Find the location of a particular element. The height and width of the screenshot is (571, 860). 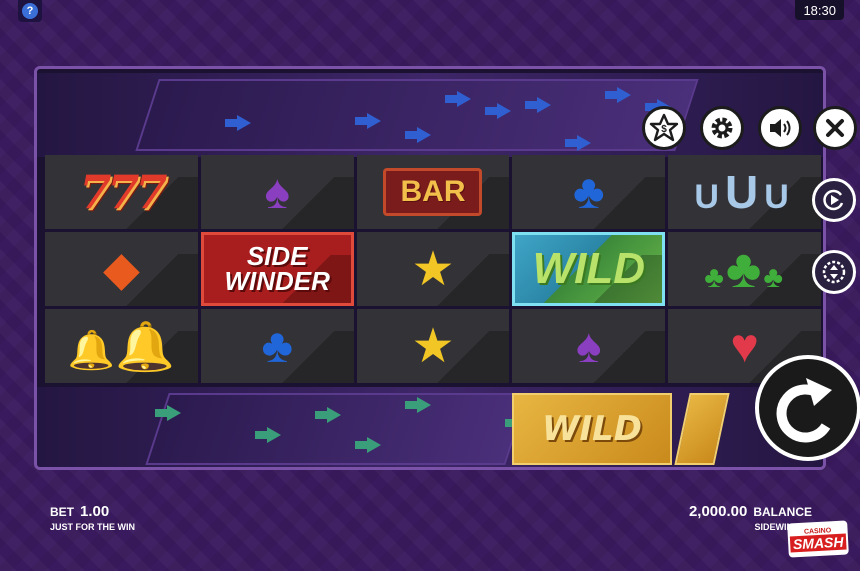

reel-cell: 🔔🔔 is located at coordinates (121, 346).